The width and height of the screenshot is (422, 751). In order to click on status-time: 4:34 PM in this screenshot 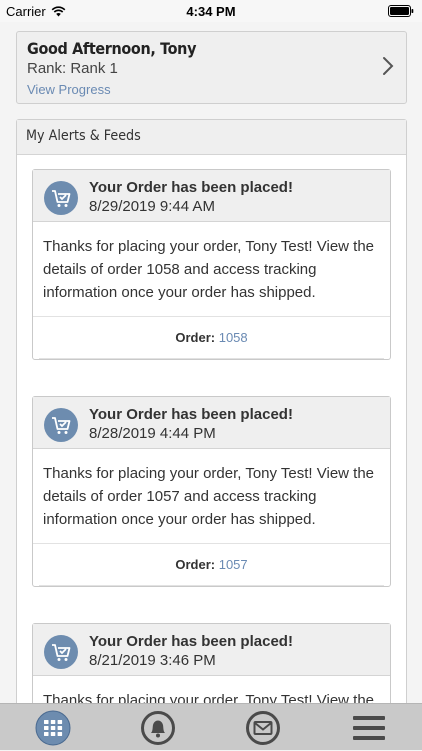, I will do `click(211, 11)`.